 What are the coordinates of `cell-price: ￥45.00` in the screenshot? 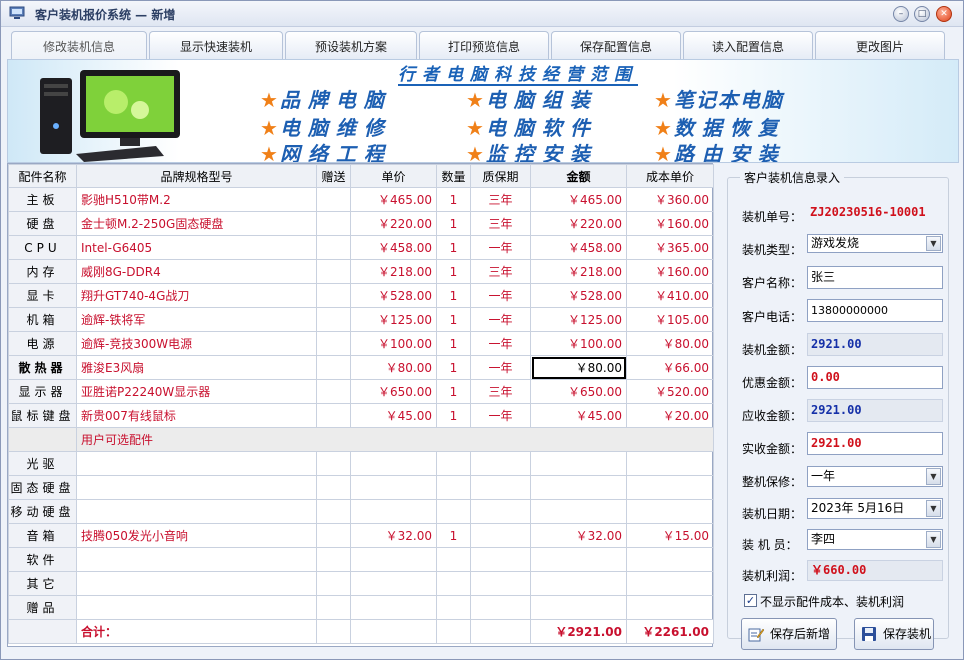 It's located at (393, 415).